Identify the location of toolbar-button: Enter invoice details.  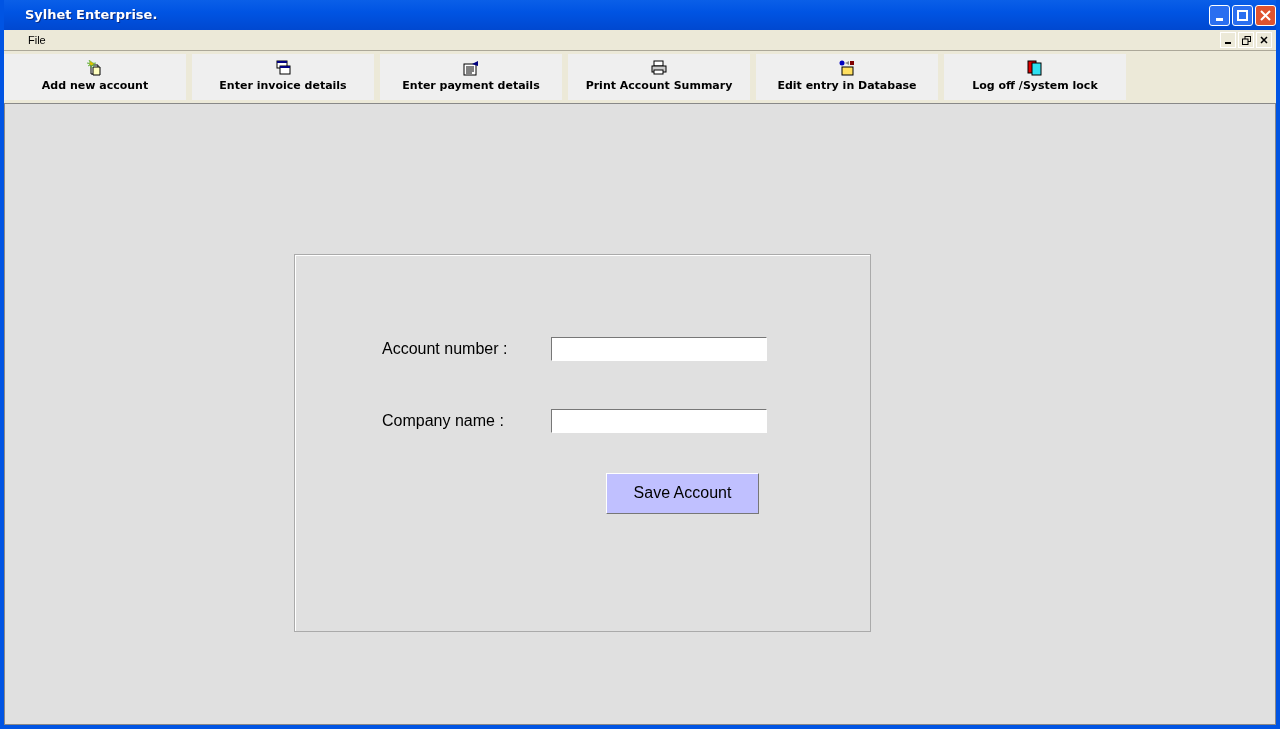
(283, 77).